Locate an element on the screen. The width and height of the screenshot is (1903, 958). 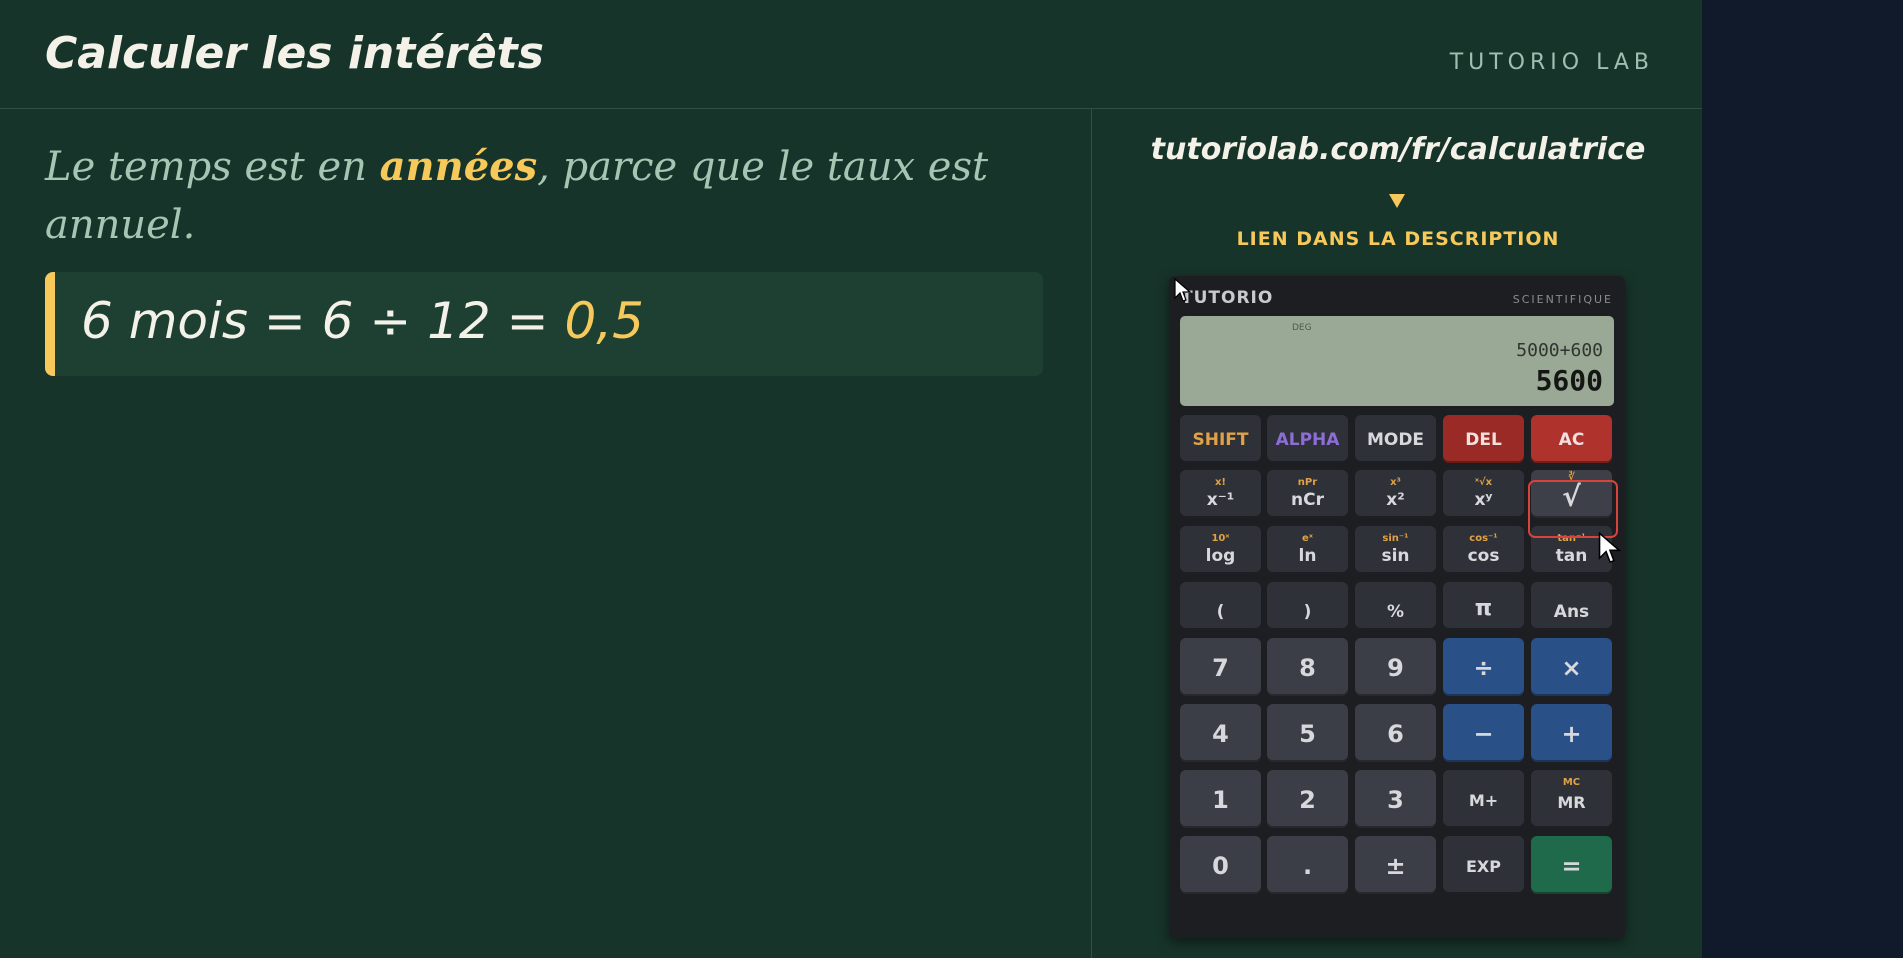
digit-9-label: 9 is located at coordinates (1395, 668).